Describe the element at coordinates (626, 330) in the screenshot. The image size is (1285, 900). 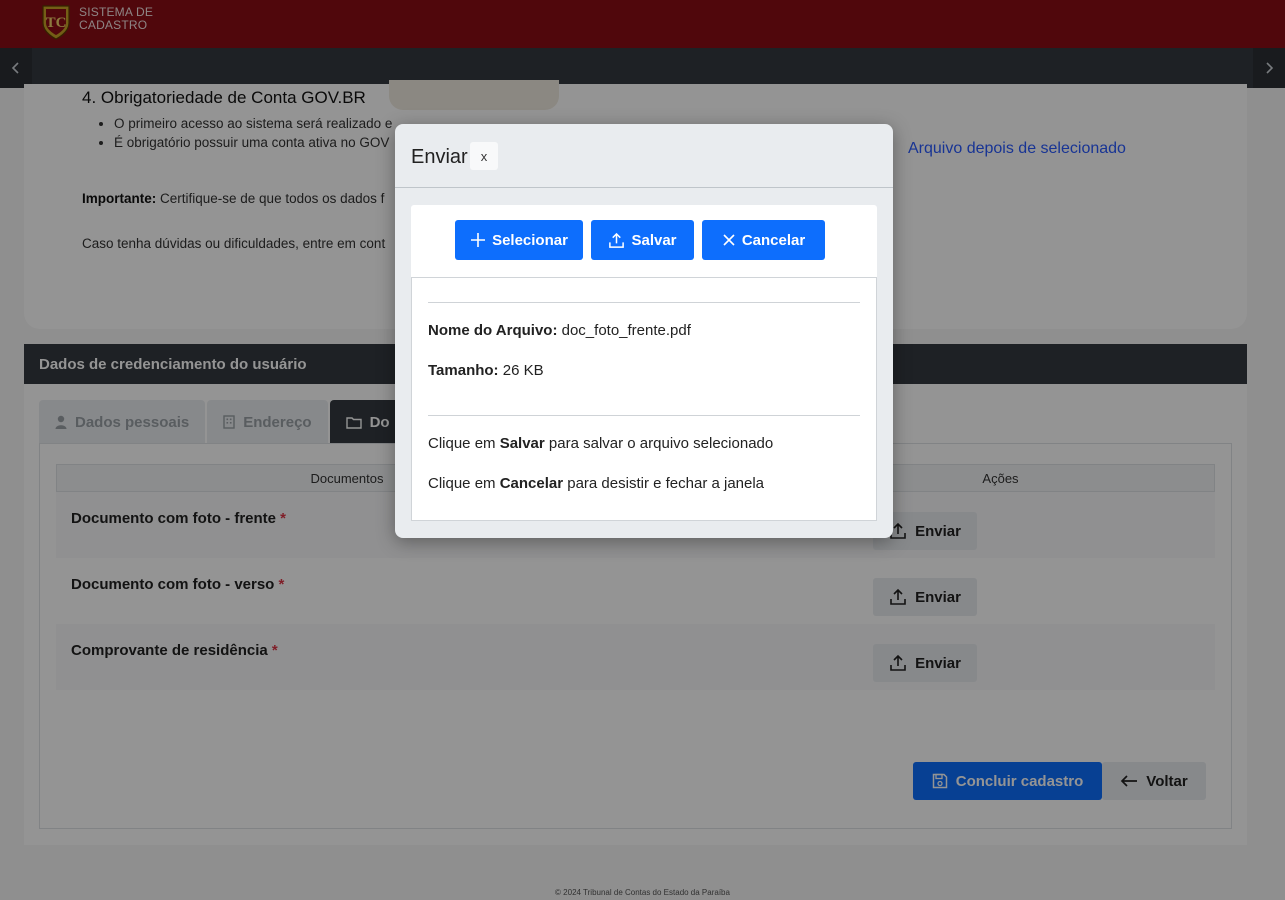
I see `file-name-value: doc_foto_frente.pdf` at that location.